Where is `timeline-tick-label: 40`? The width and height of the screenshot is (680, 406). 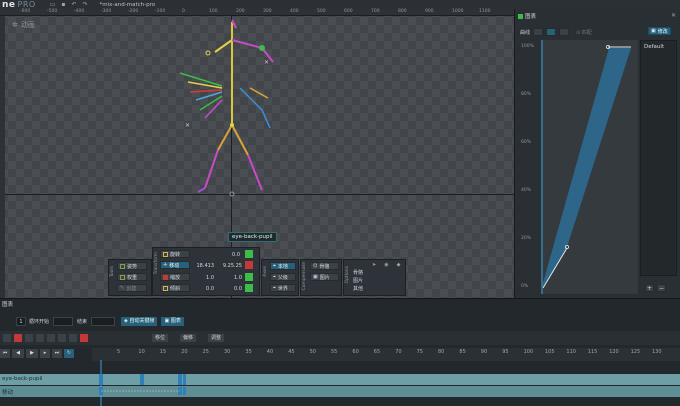
timeline-tick-label: 40 is located at coordinates (270, 352).